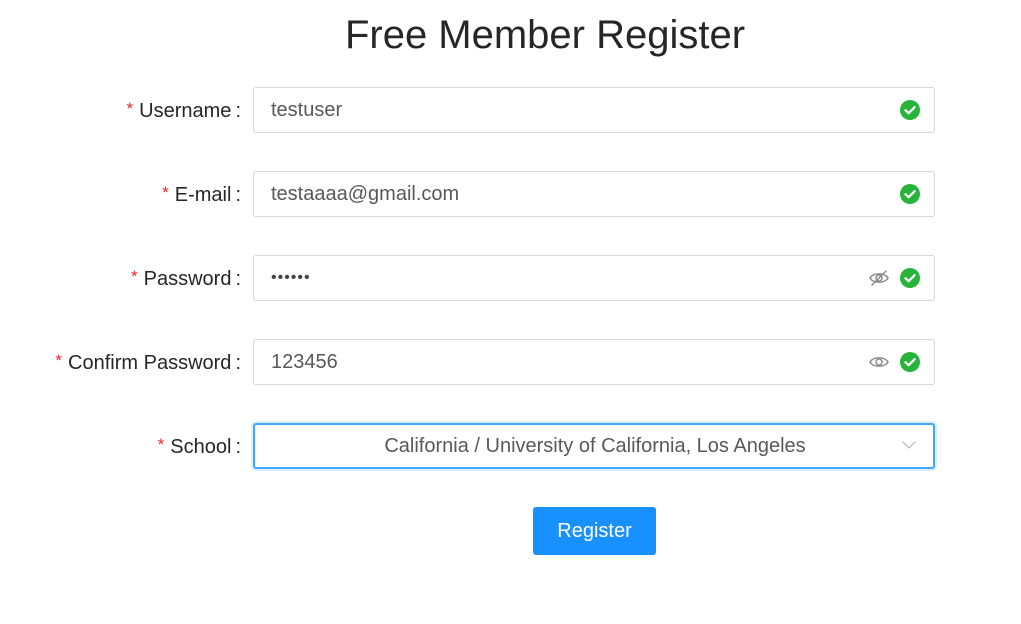 This screenshot has height=624, width=1021. What do you see at coordinates (306, 110) in the screenshot?
I see `username-value: testuser` at bounding box center [306, 110].